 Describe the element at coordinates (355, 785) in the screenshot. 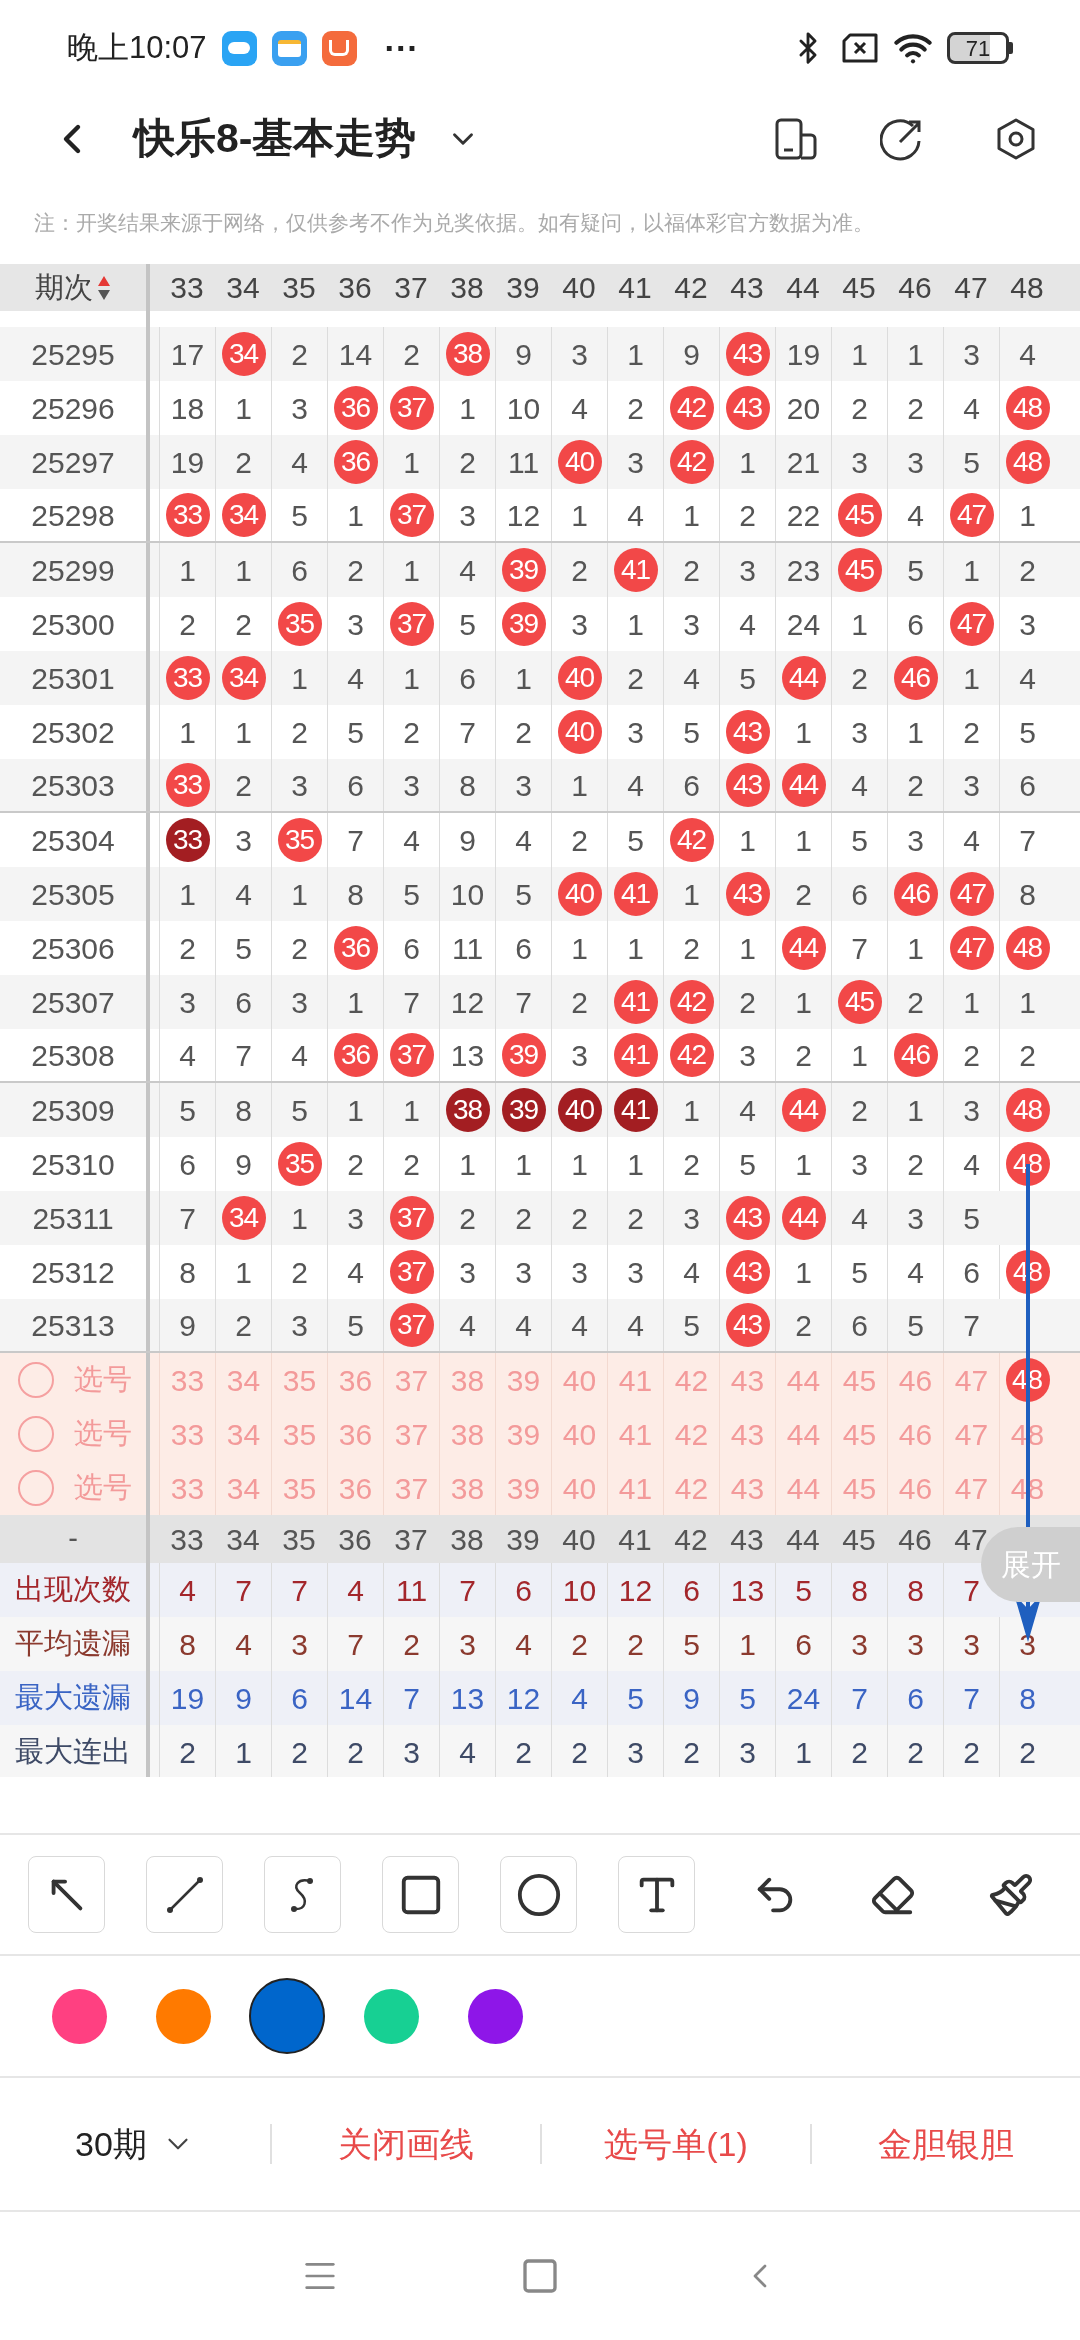

I see `miss-count: 6` at that location.